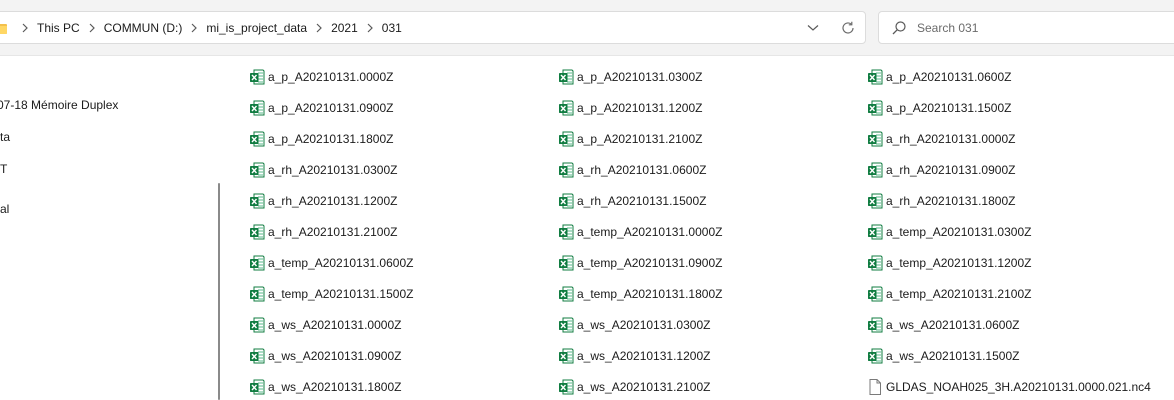 This screenshot has width=1174, height=400. I want to click on file-name: a_temp_A20210131.1200Z, so click(959, 262).